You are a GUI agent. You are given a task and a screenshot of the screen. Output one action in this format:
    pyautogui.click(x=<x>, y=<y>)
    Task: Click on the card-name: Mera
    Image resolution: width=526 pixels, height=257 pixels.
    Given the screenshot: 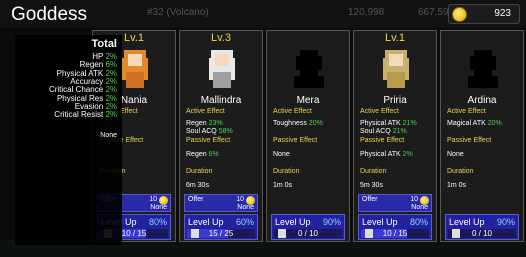 What is the action you would take?
    pyautogui.click(x=308, y=100)
    